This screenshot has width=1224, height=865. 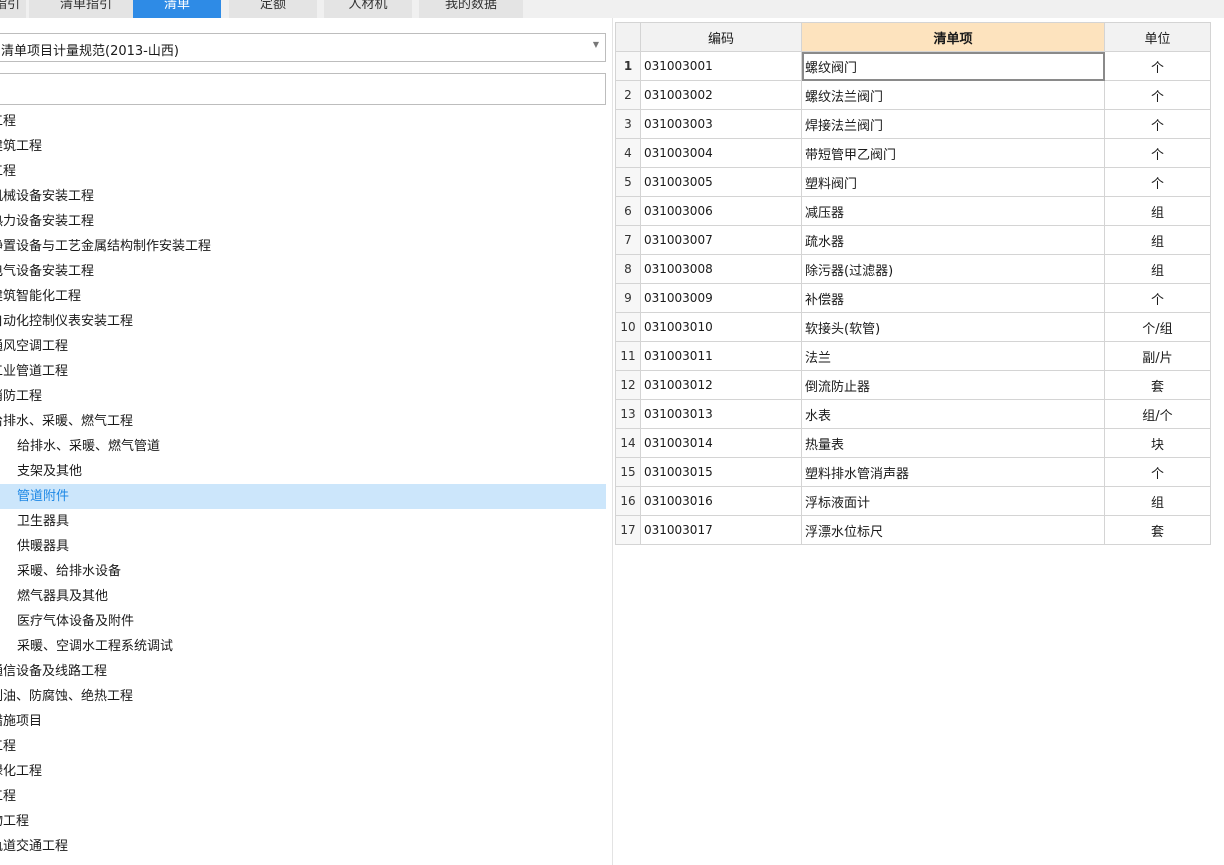 What do you see at coordinates (628, 124) in the screenshot?
I see `row-number: 3` at bounding box center [628, 124].